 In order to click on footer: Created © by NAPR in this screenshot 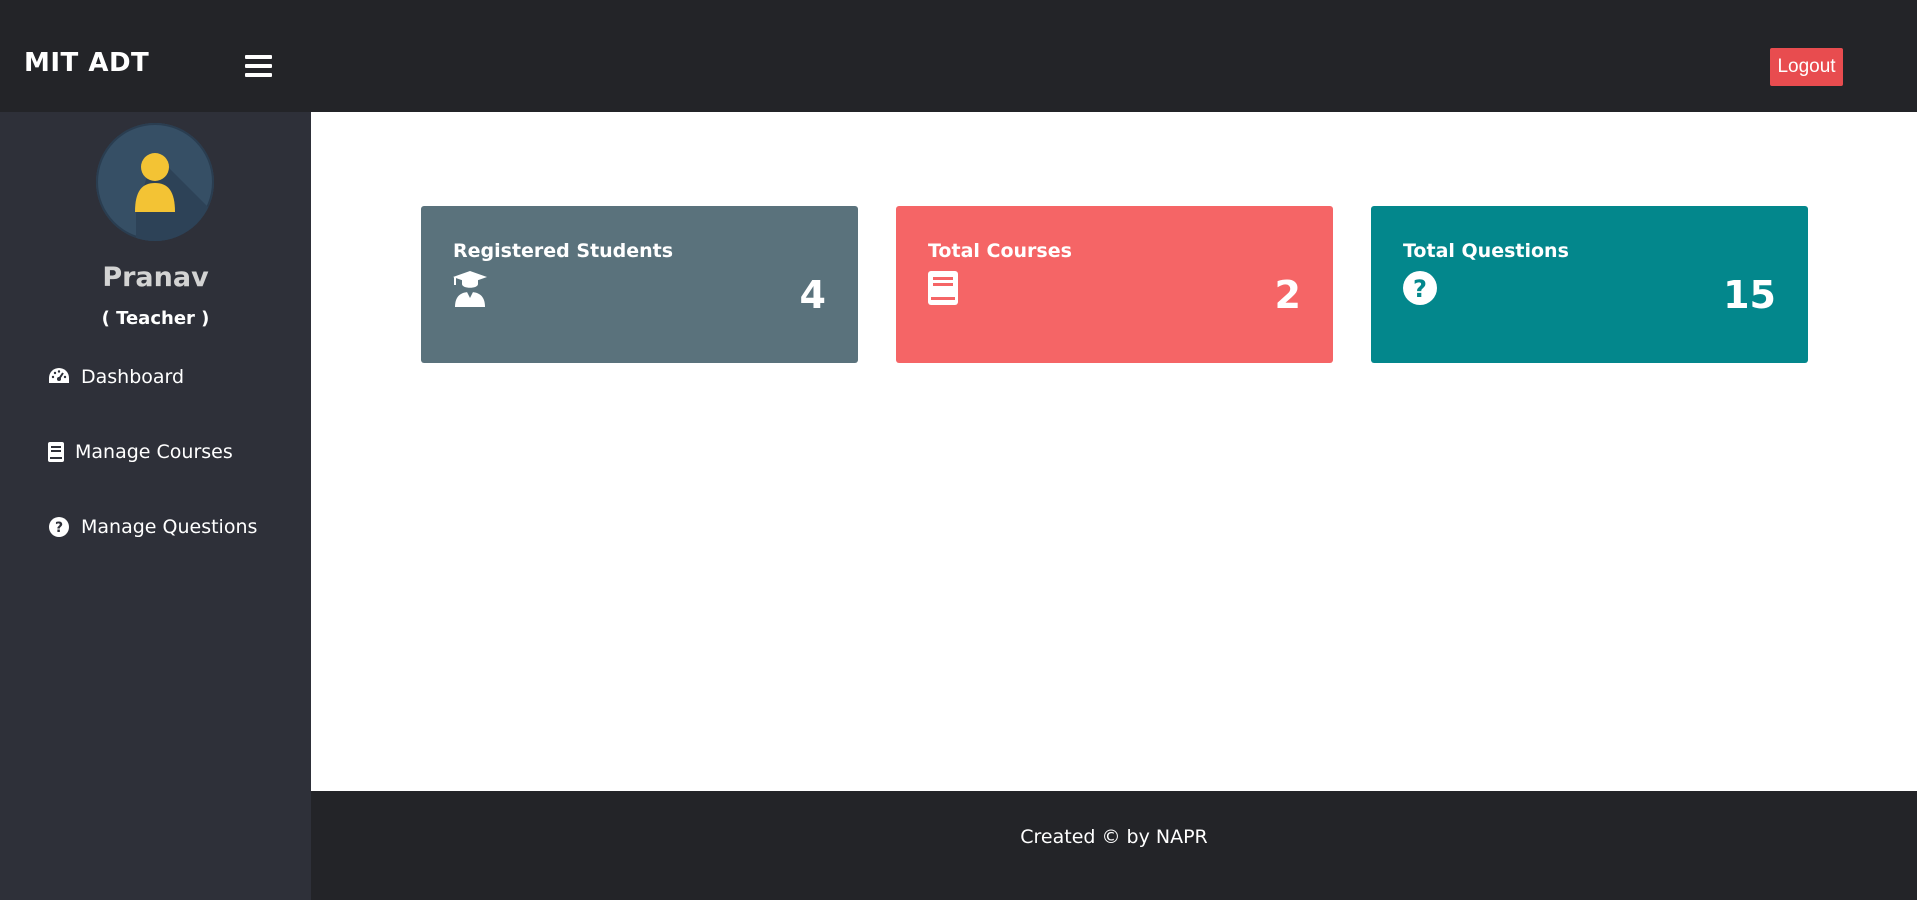, I will do `click(1114, 845)`.